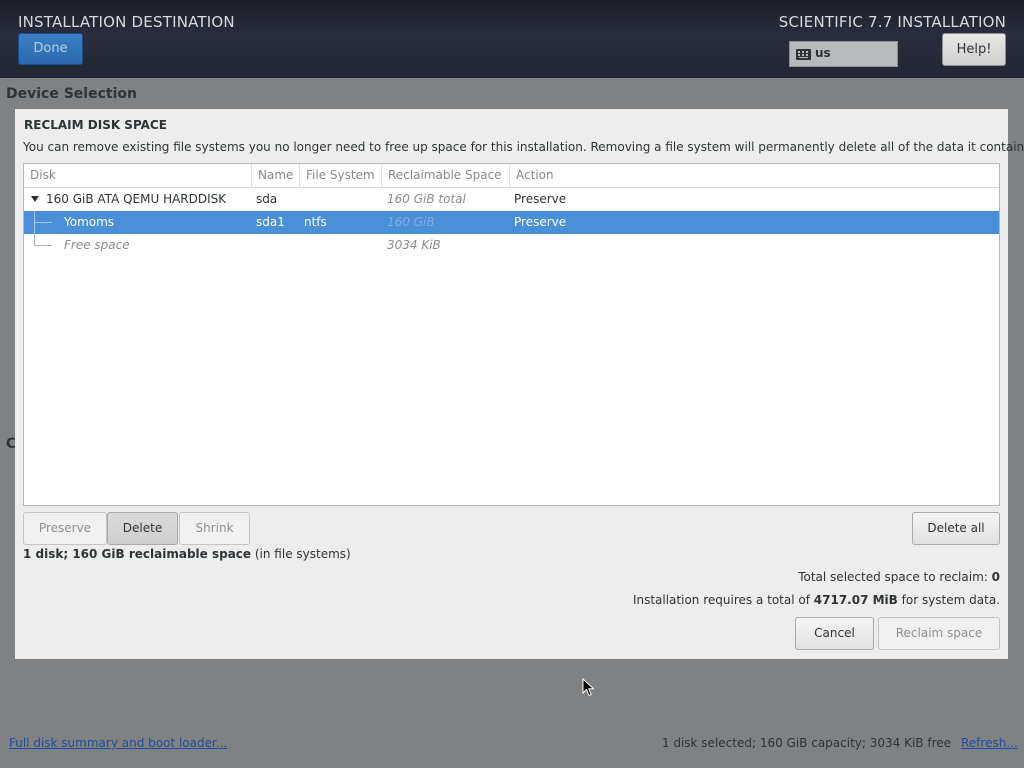 The height and width of the screenshot is (768, 1024). I want to click on help-button: Help!, so click(974, 49).